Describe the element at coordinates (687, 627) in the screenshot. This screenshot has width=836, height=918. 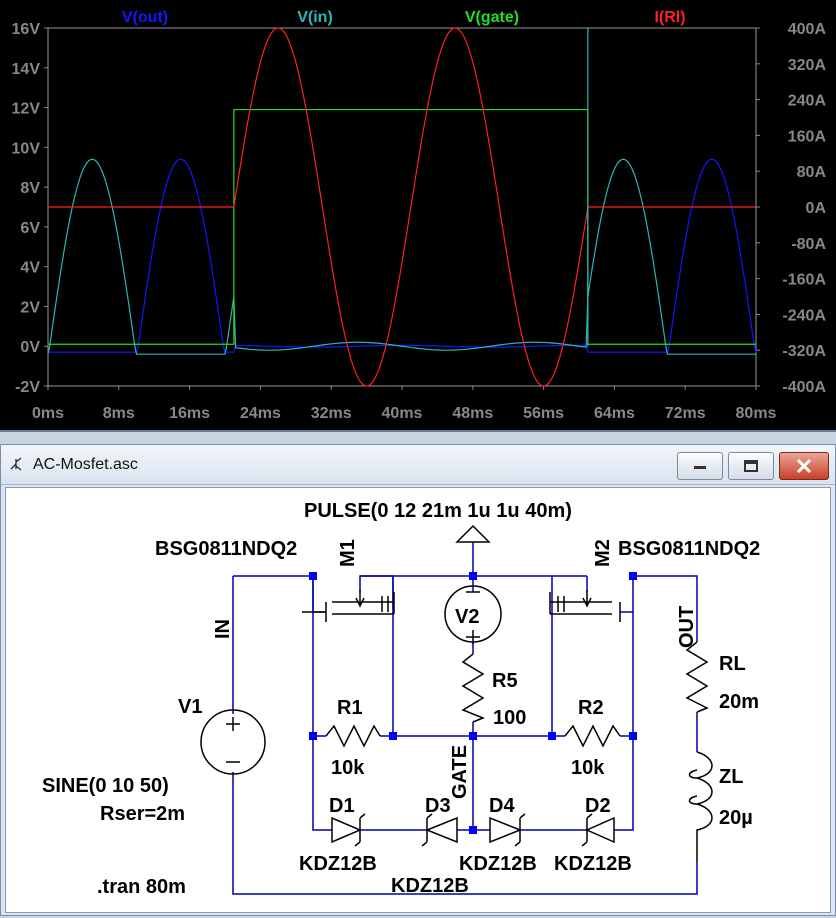
I see `out-net-label: OUT` at that location.